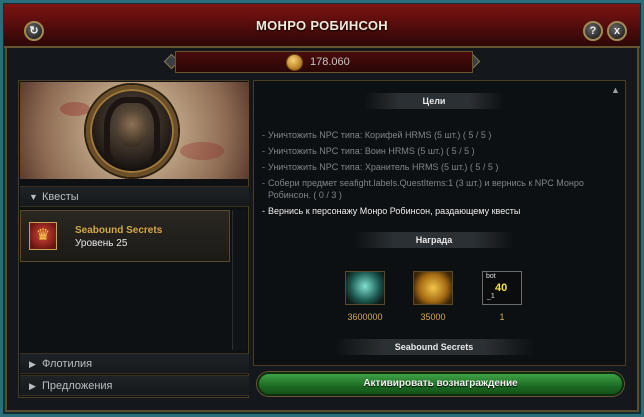  What do you see at coordinates (491, 276) in the screenshot?
I see `card-top-label: bot` at bounding box center [491, 276].